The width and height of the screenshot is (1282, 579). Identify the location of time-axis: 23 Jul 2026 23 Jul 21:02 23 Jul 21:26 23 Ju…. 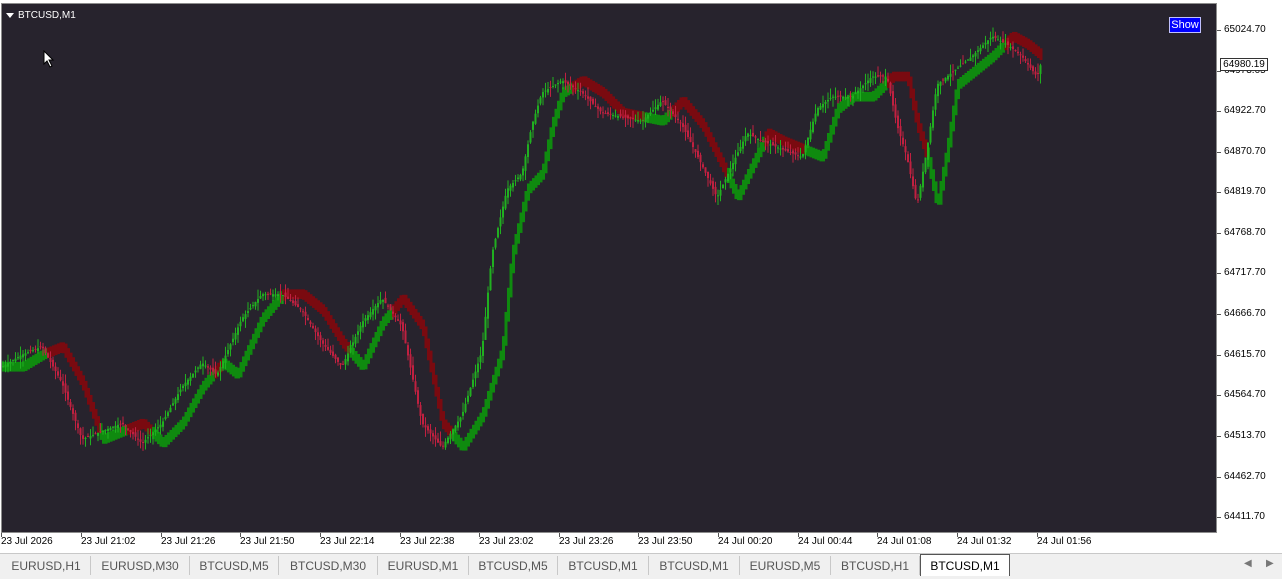
(608, 543).